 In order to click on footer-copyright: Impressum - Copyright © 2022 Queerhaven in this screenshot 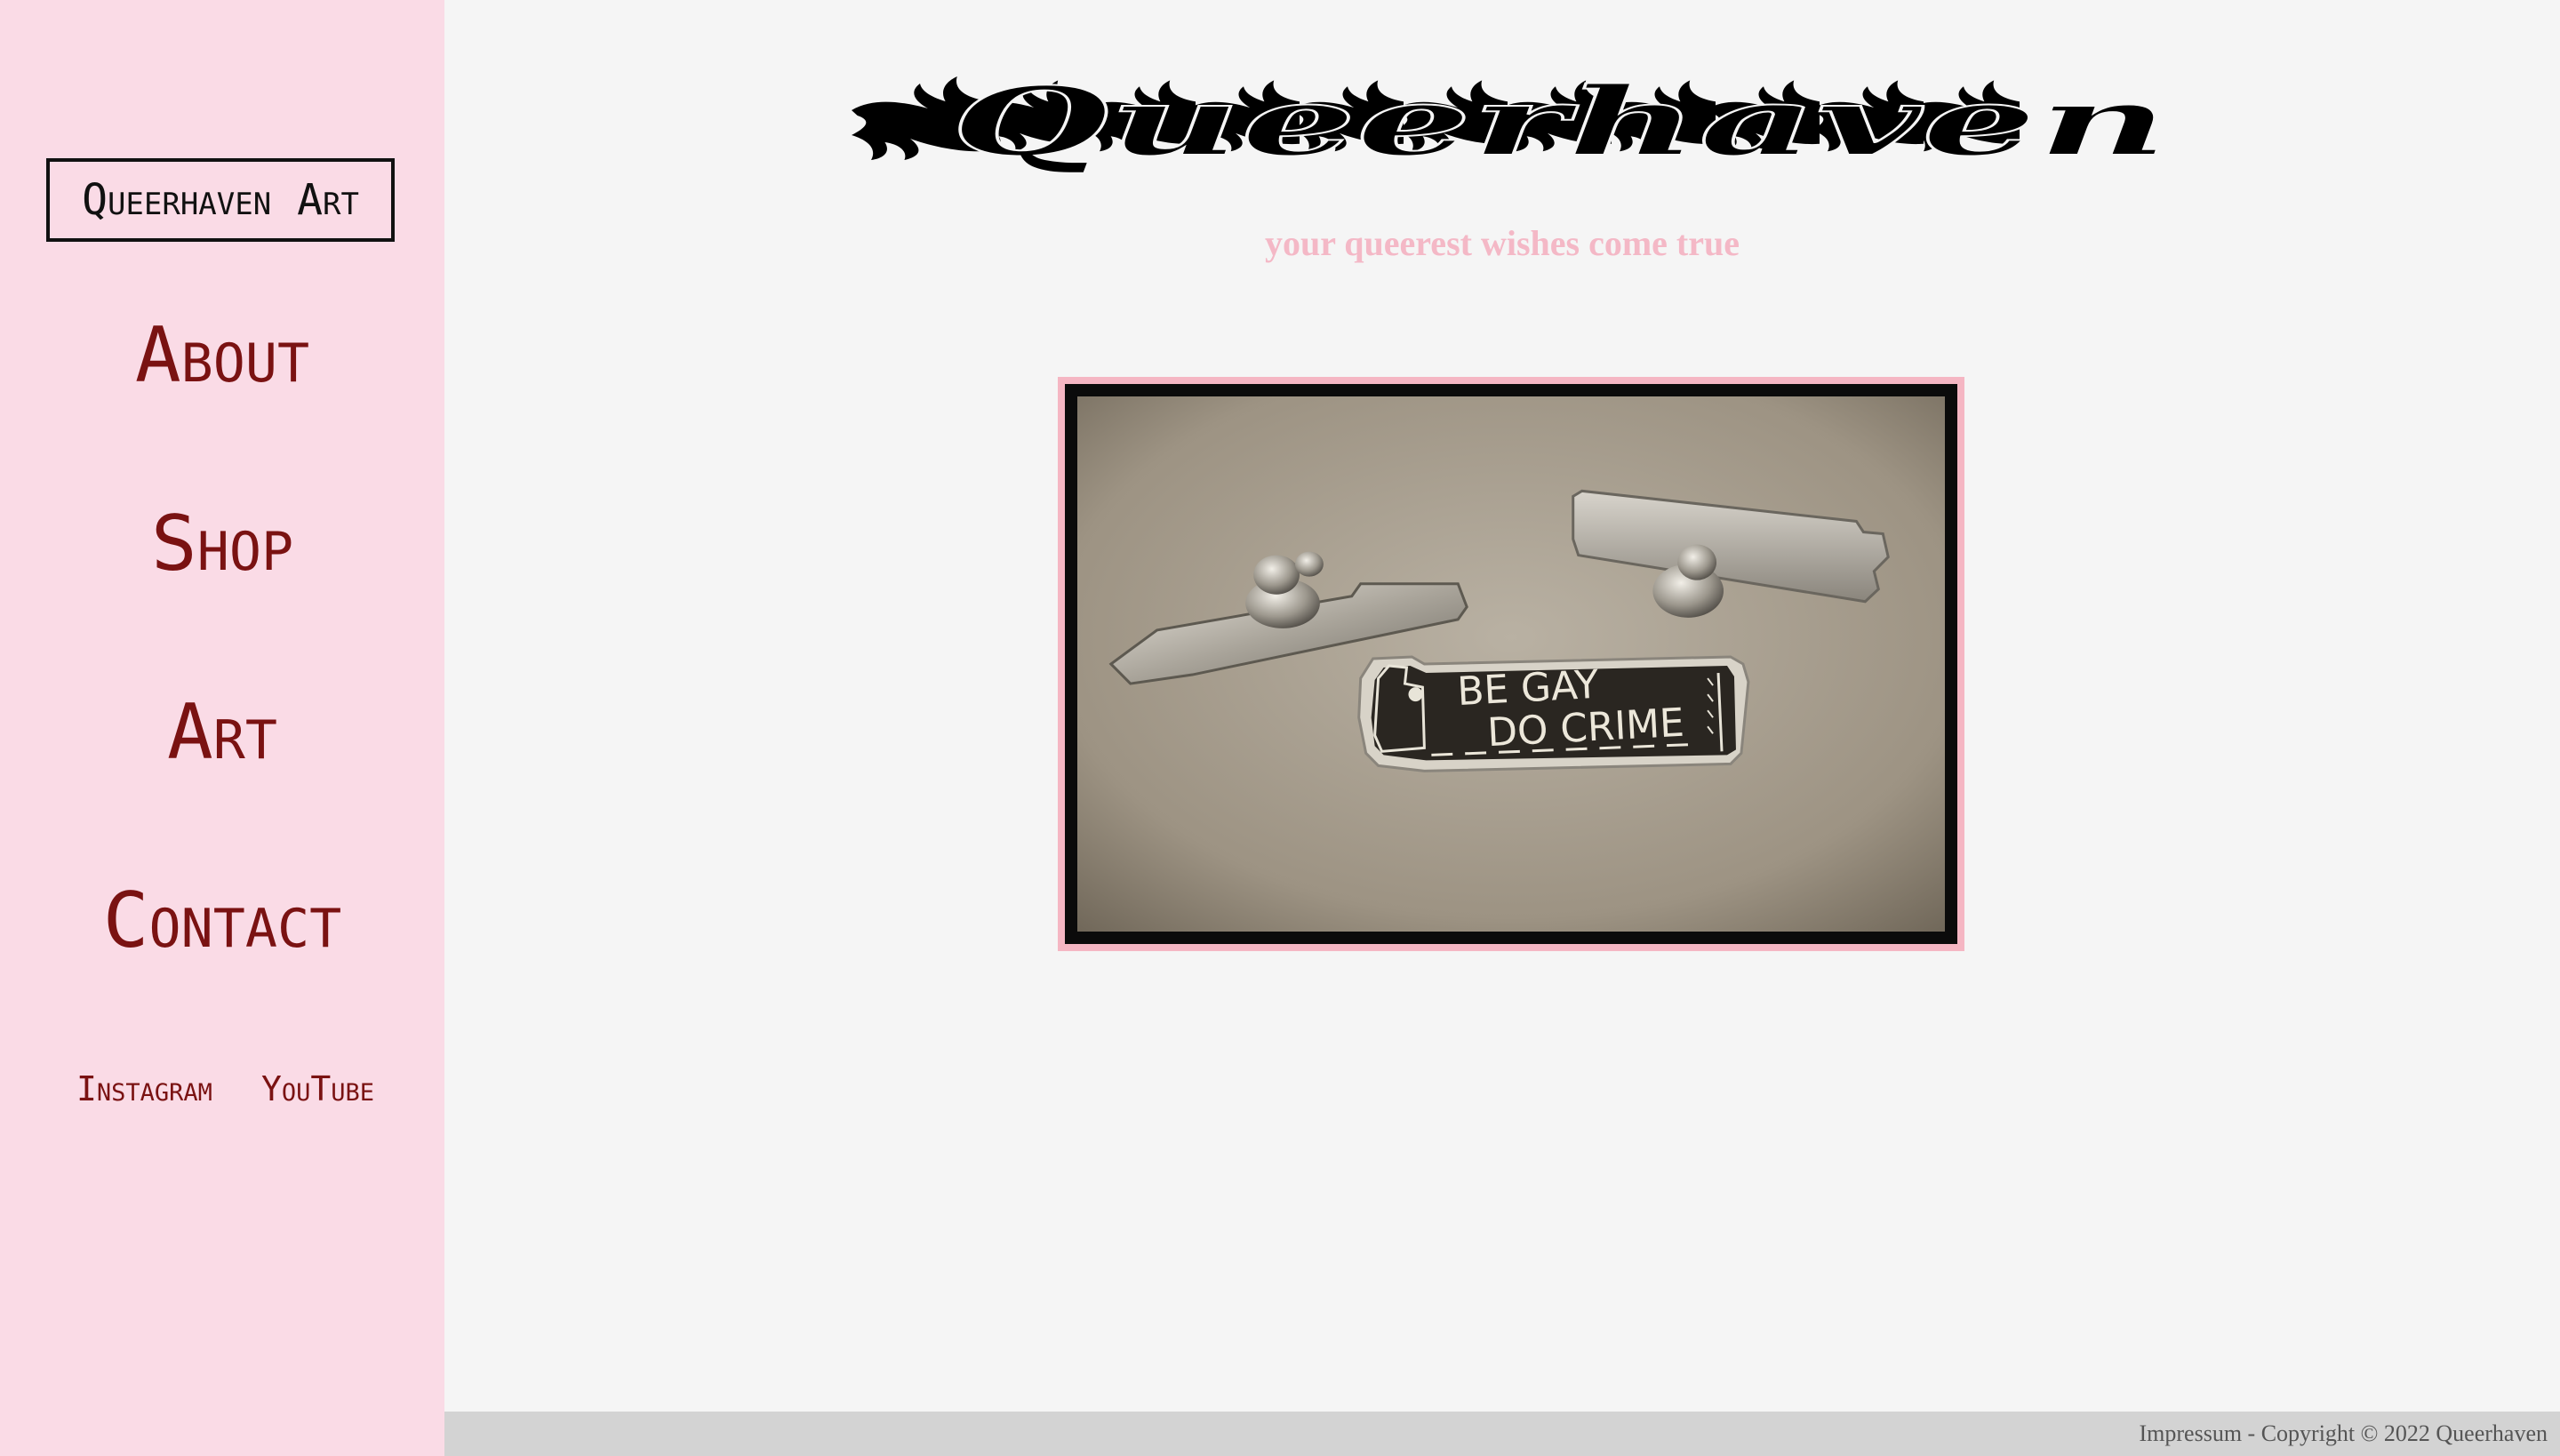, I will do `click(2343, 1433)`.